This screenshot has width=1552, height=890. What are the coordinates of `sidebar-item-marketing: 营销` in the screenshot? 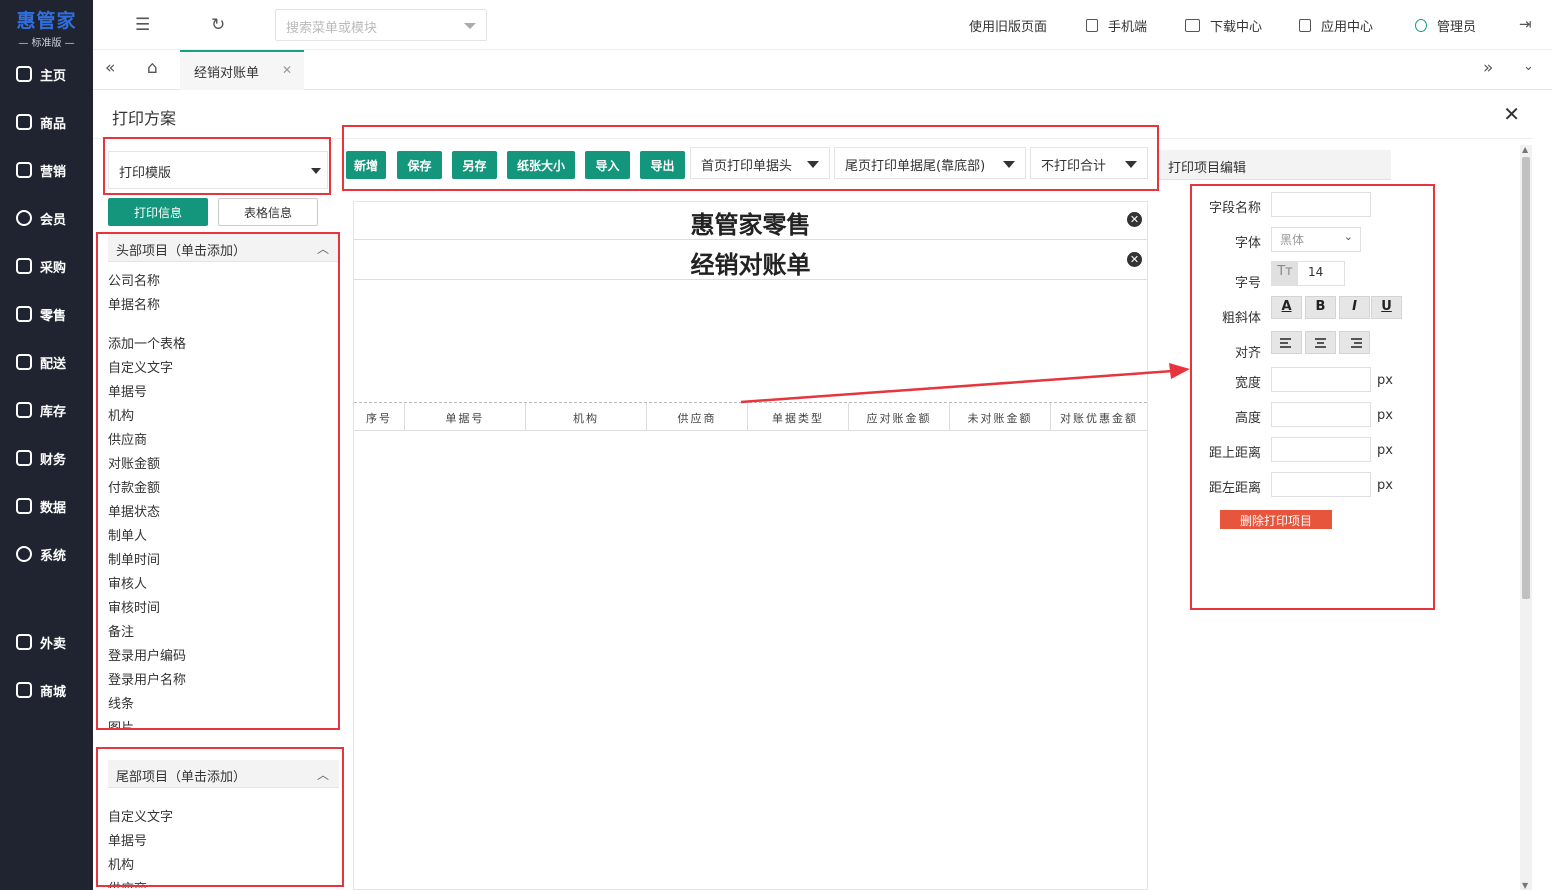 It's located at (46, 170).